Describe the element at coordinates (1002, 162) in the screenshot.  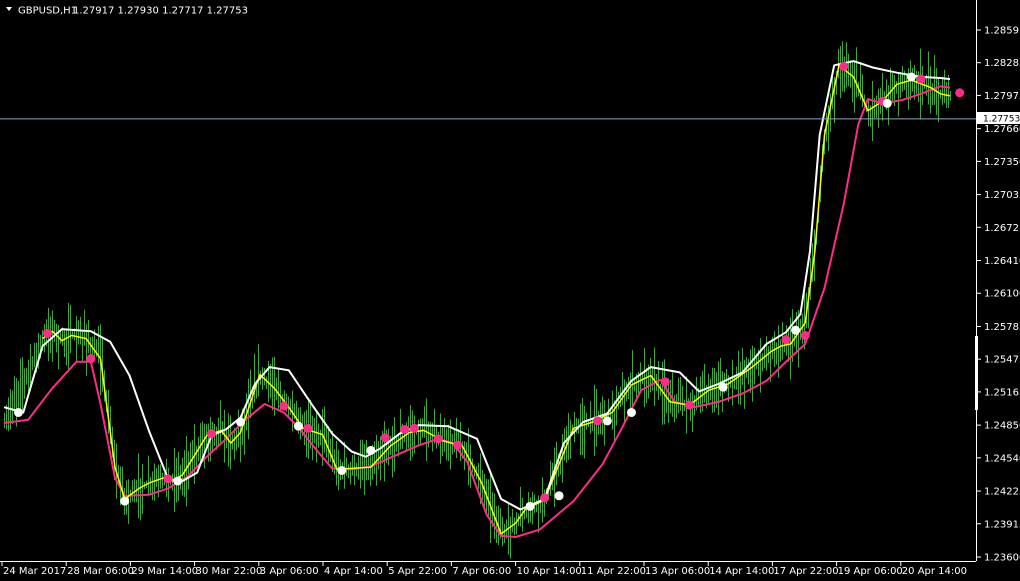
I see `y-tick-label: 1.27350` at that location.